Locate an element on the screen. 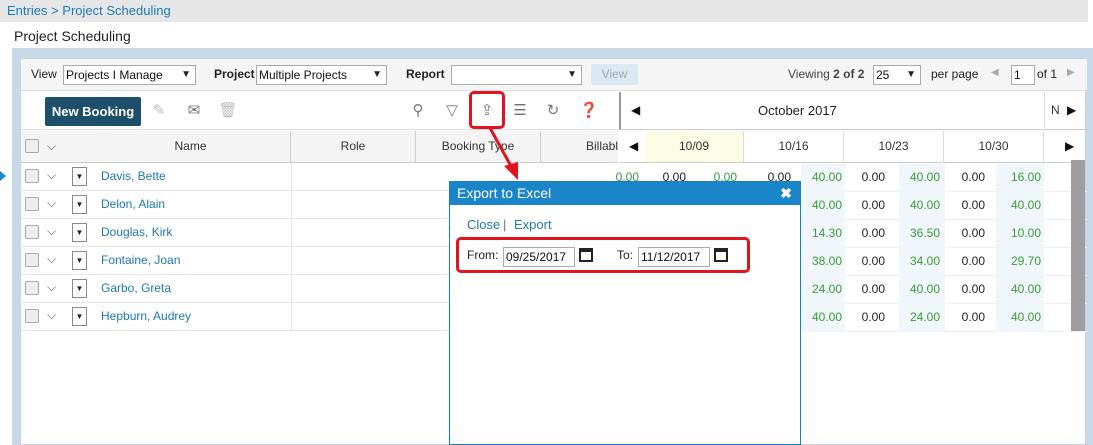  resource-name: Hepburn, Audrey is located at coordinates (146, 316).